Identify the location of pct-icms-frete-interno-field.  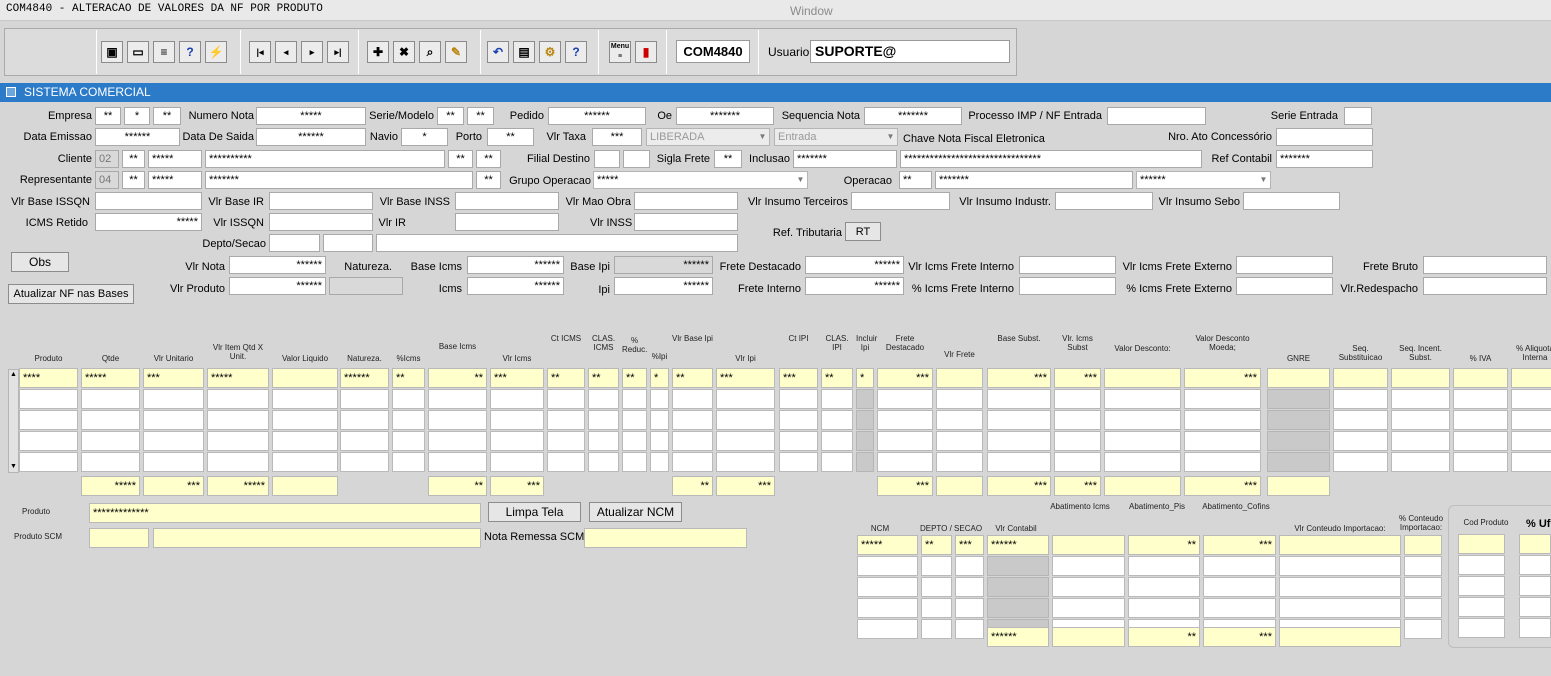
(1067, 286).